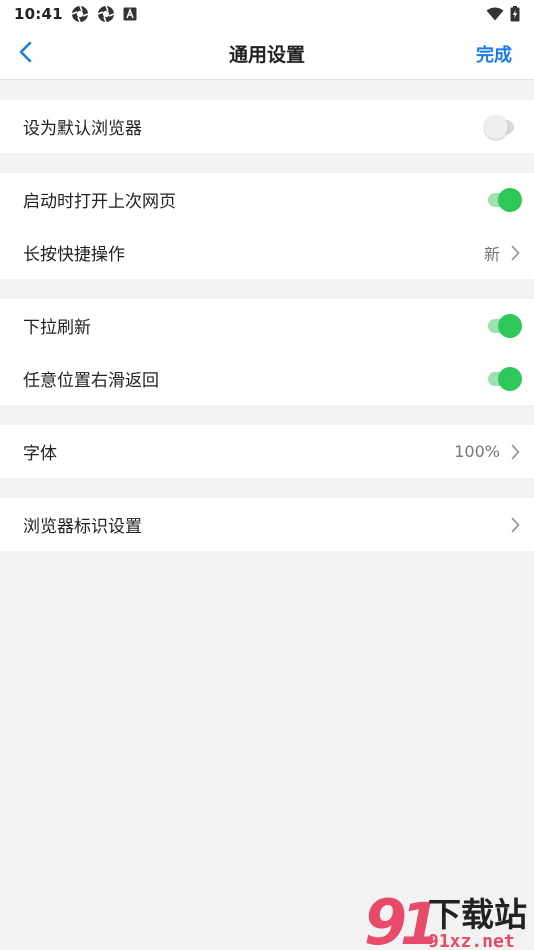 The image size is (534, 950). I want to click on row-right: 100%, so click(488, 451).